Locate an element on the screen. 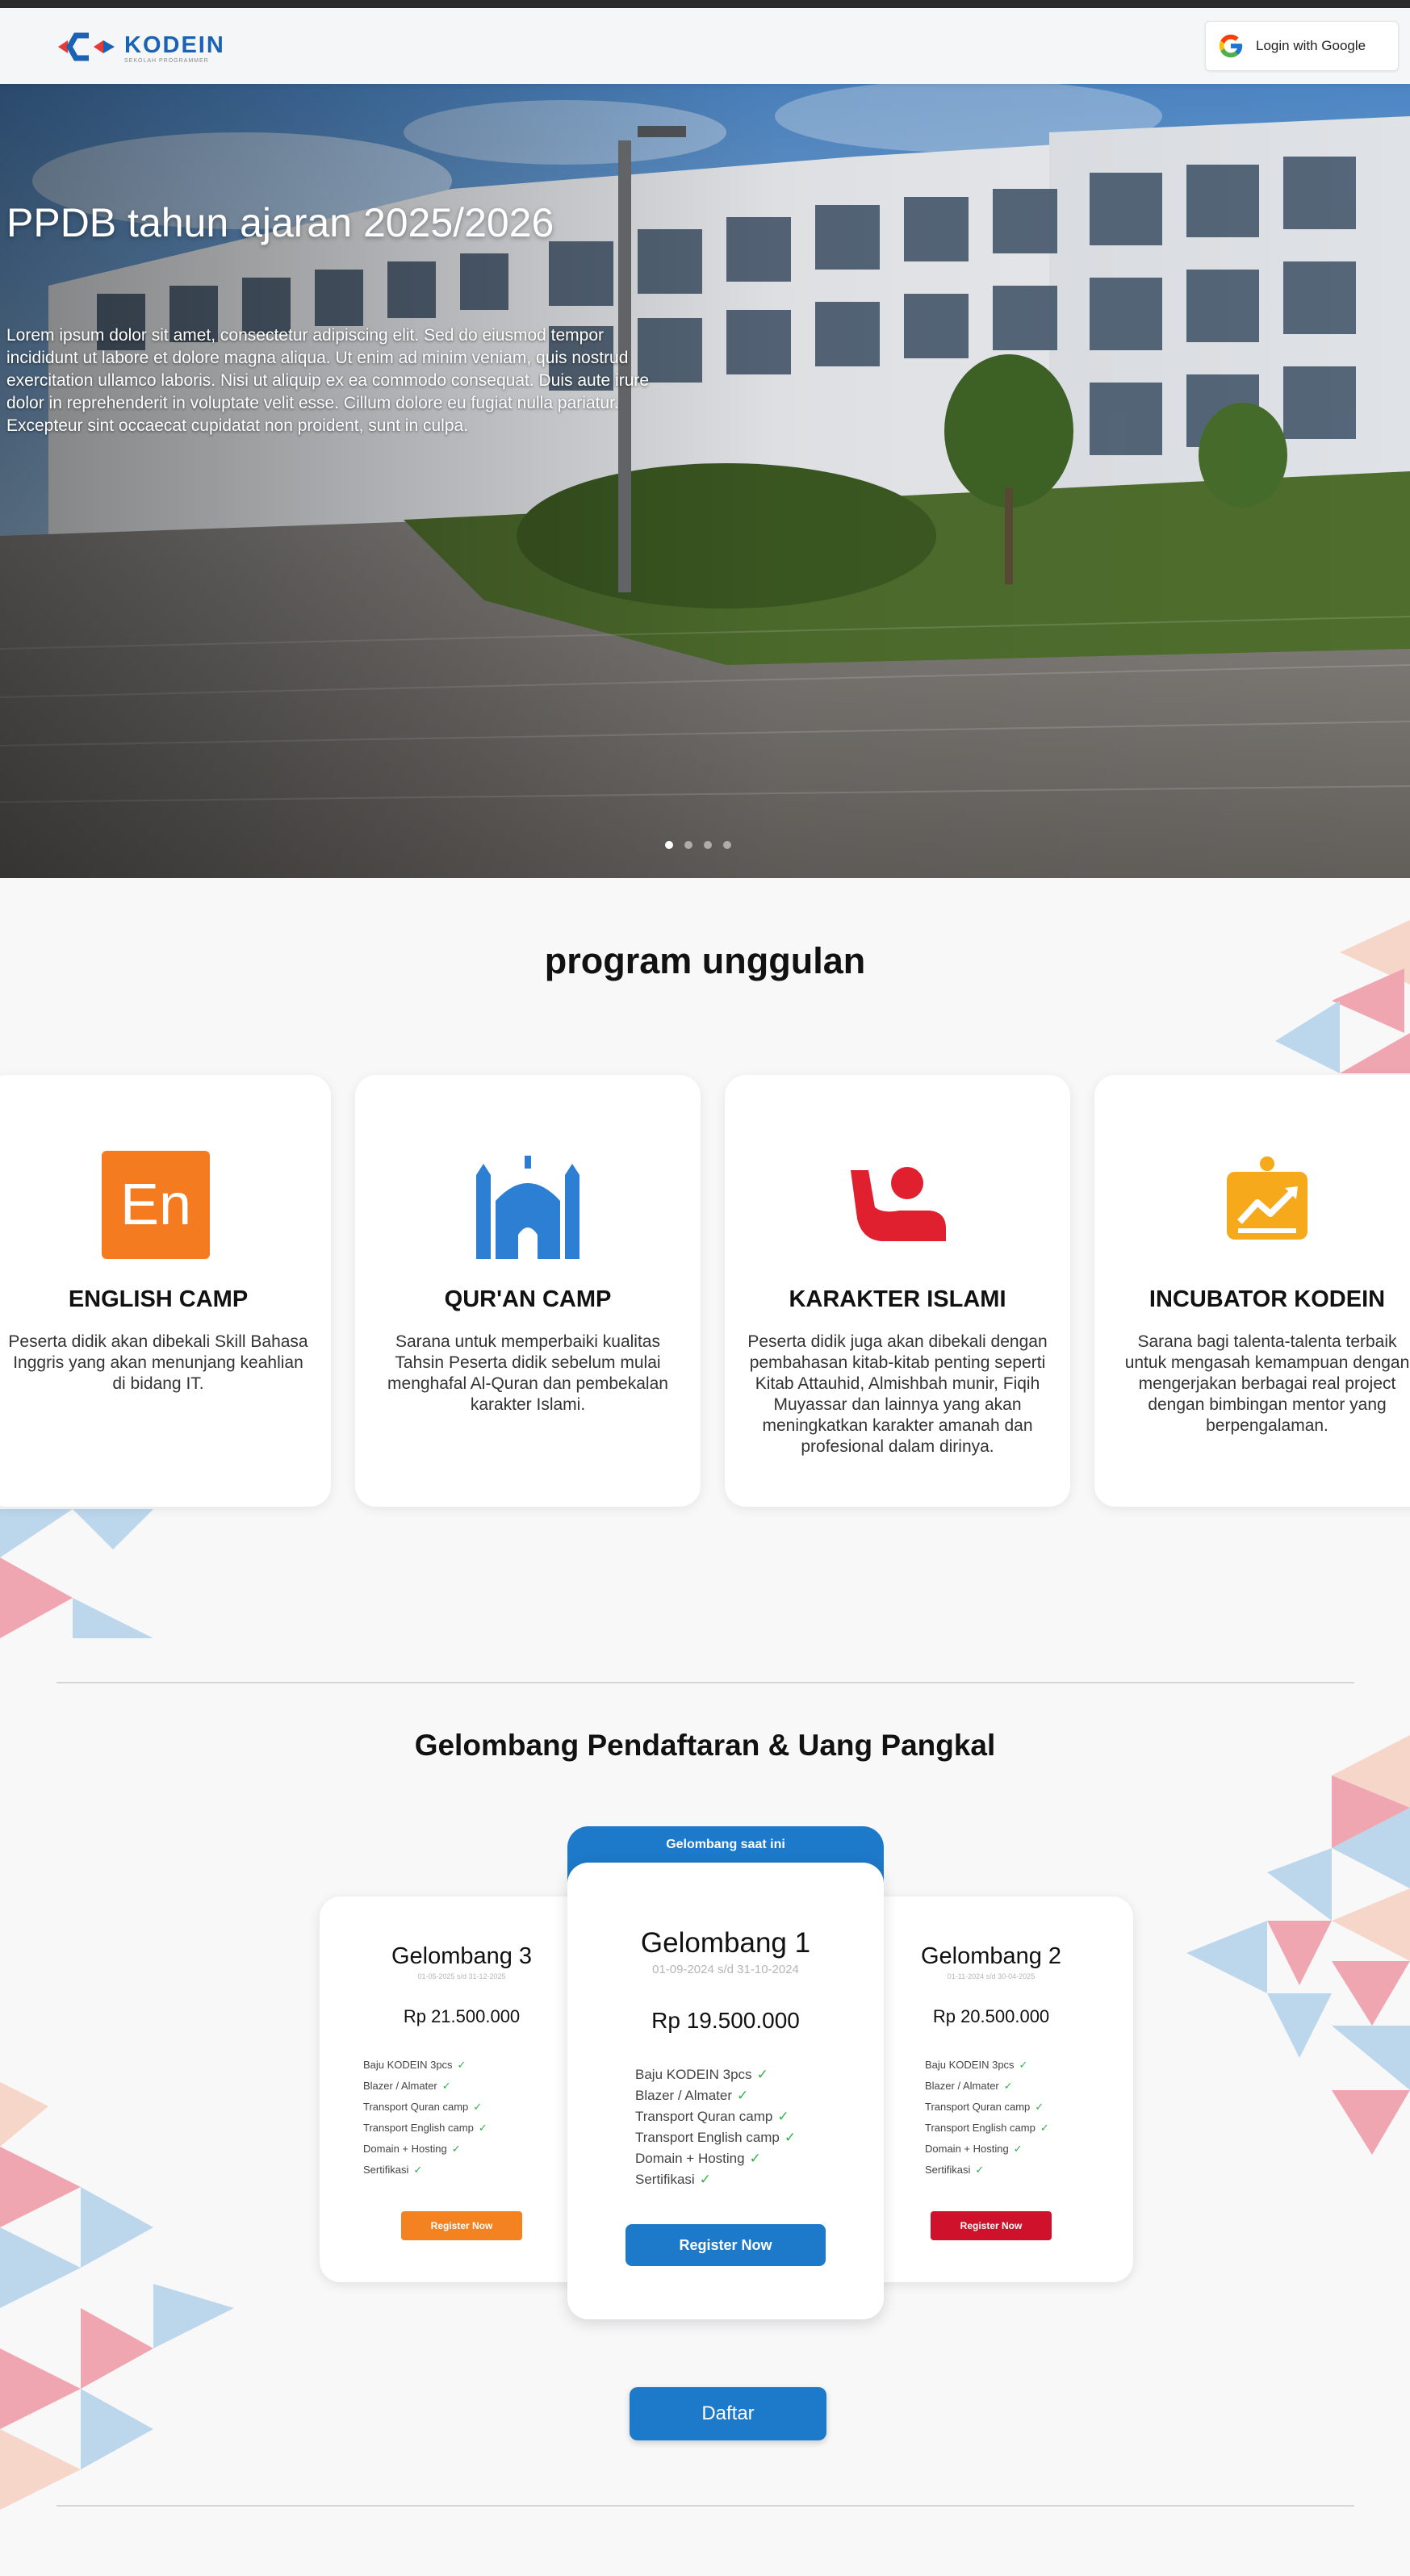 This screenshot has width=1410, height=2576. top-edge-bar is located at coordinates (705, 4).